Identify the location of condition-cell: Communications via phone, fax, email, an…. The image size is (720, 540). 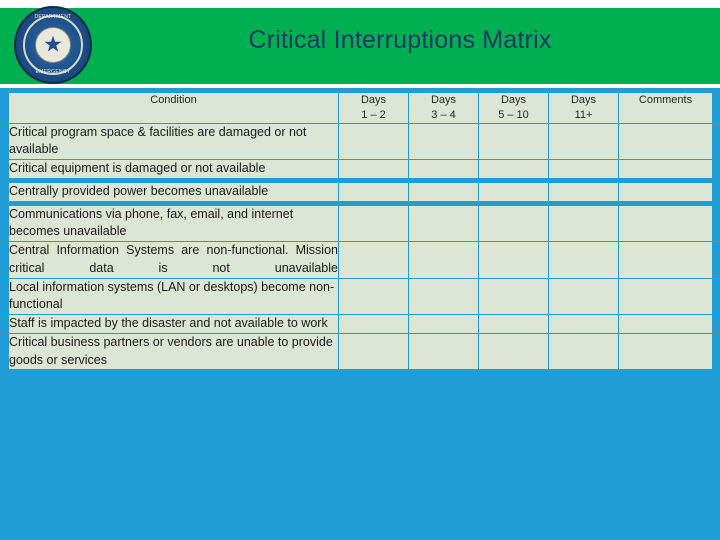
(173, 223).